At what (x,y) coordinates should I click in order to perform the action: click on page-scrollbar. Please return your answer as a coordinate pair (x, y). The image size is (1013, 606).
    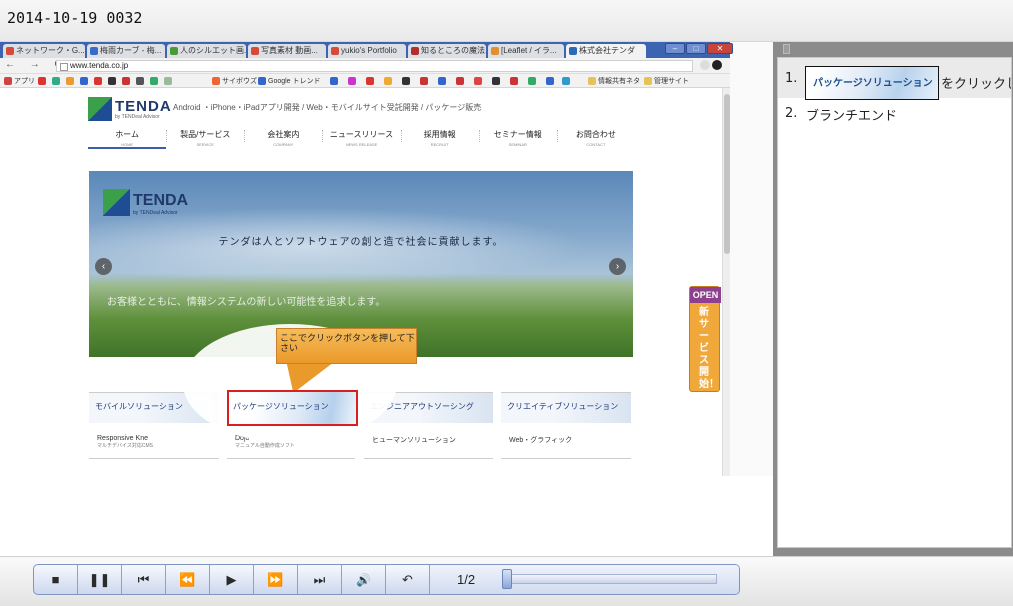
    Looking at the image, I should click on (726, 282).